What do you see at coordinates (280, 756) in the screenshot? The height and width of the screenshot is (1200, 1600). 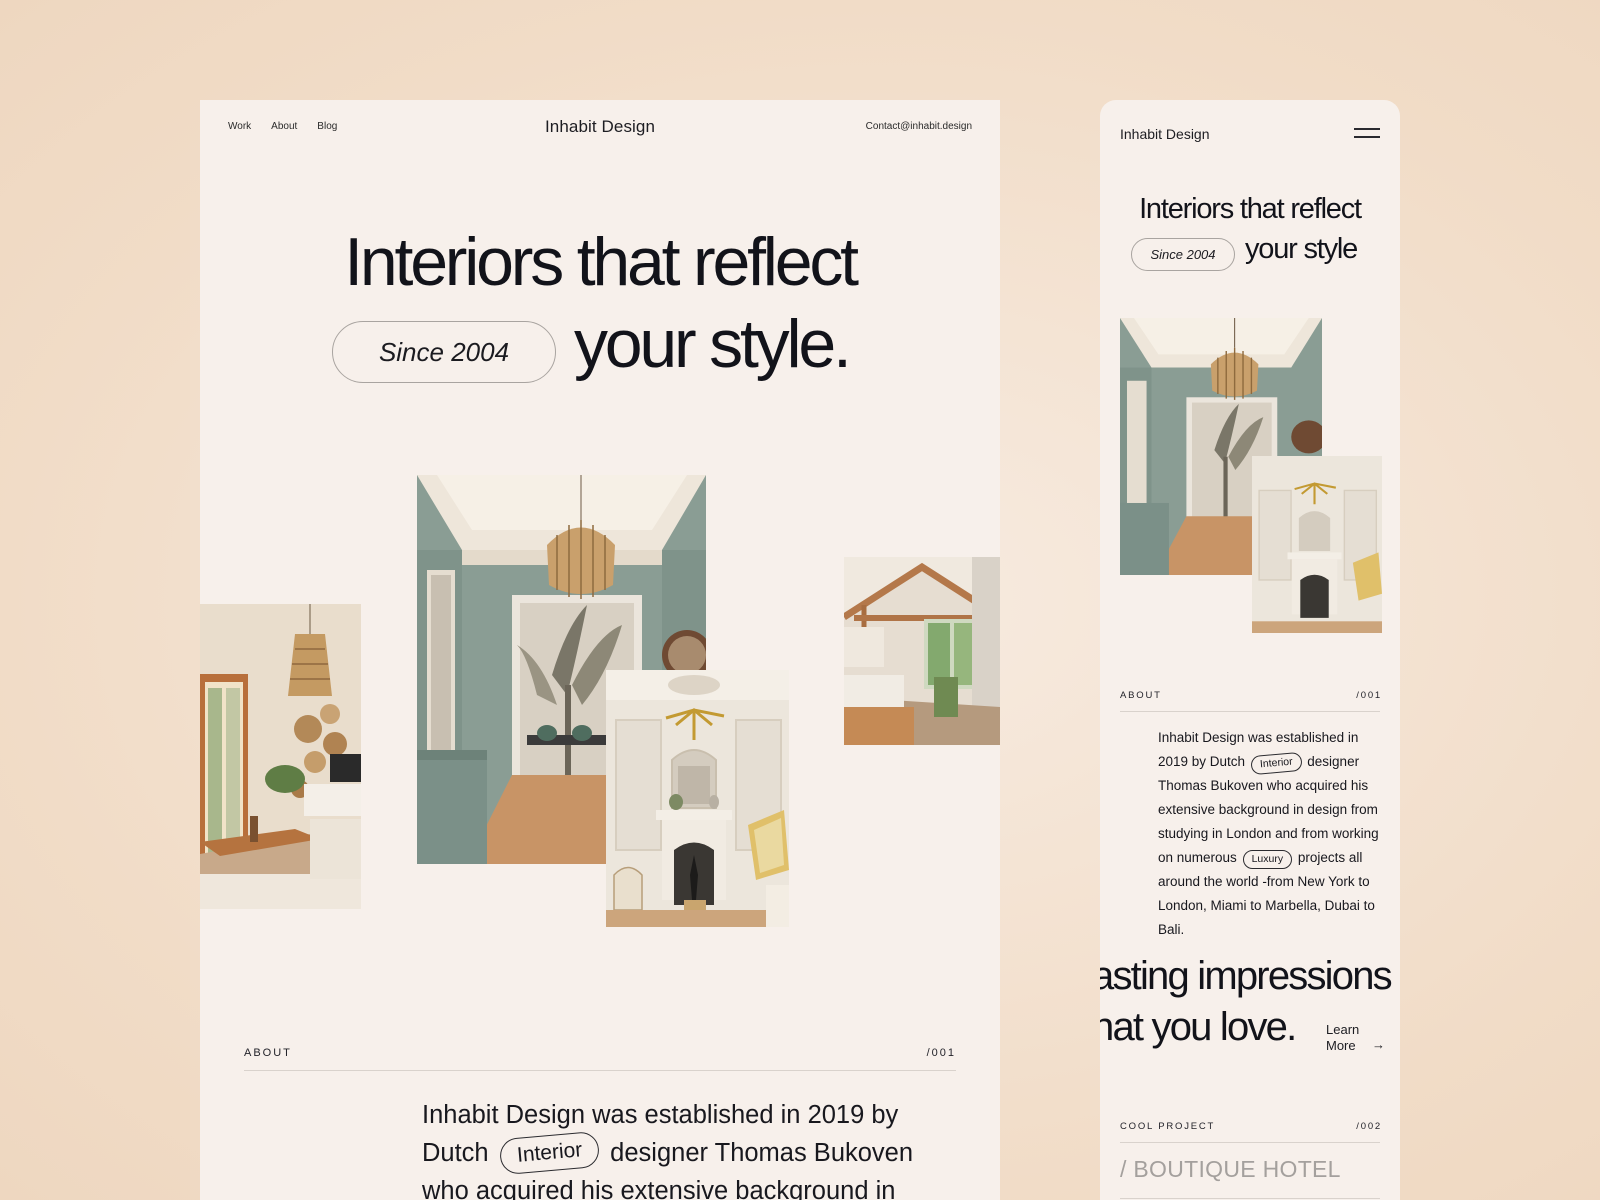 I see `living-room-photo` at bounding box center [280, 756].